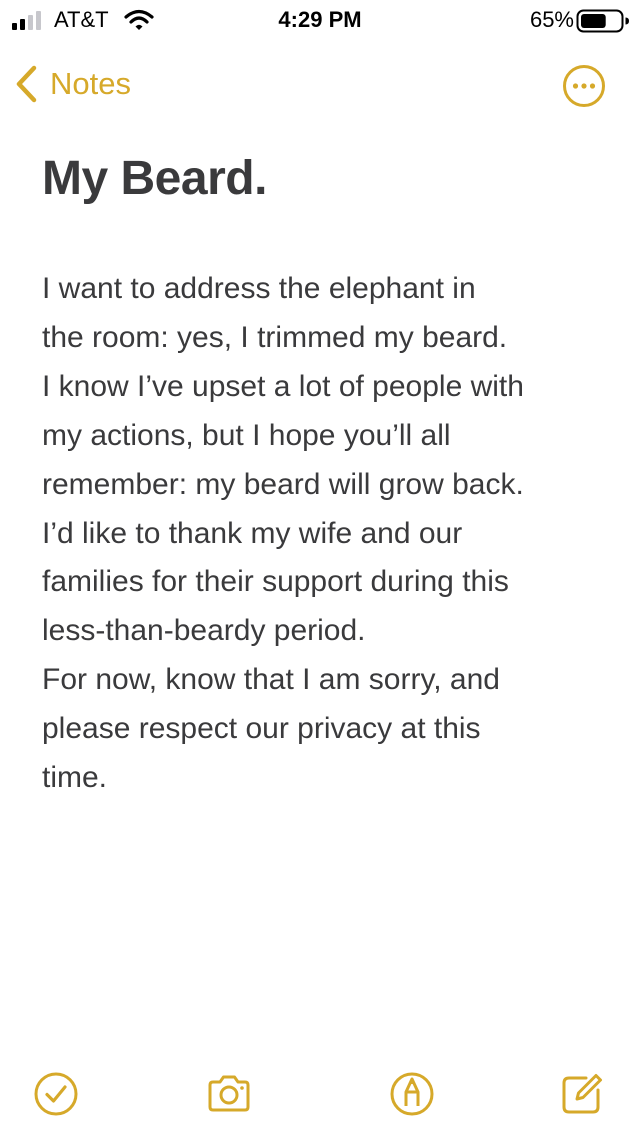  Describe the element at coordinates (412, 1094) in the screenshot. I see `markup-icon` at that location.